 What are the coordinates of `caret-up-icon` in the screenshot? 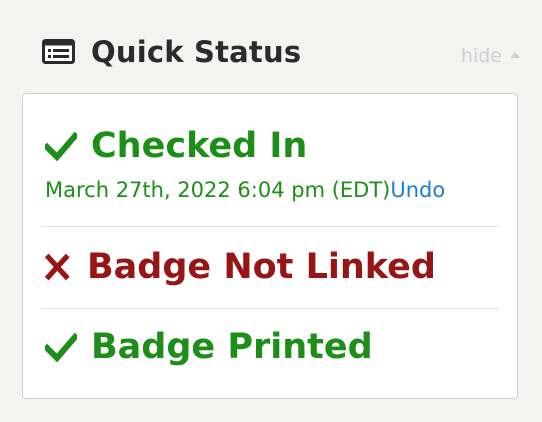 It's located at (515, 55).